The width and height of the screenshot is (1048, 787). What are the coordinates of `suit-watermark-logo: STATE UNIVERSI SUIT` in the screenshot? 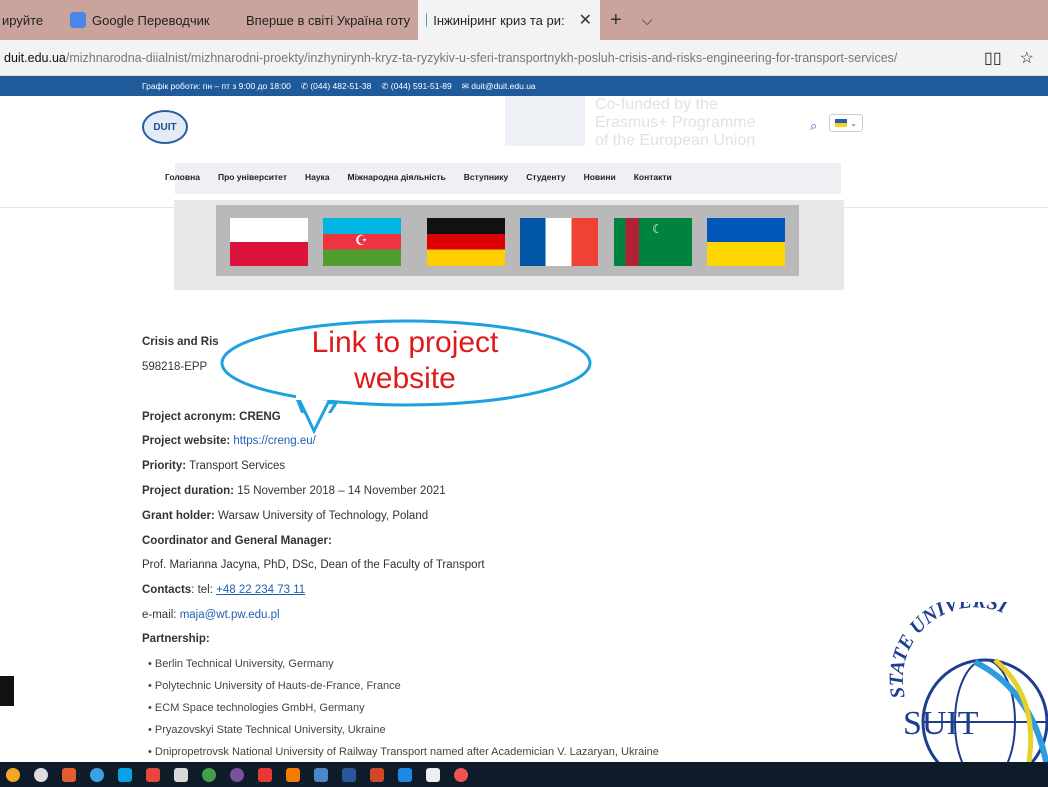 It's located at (967, 694).